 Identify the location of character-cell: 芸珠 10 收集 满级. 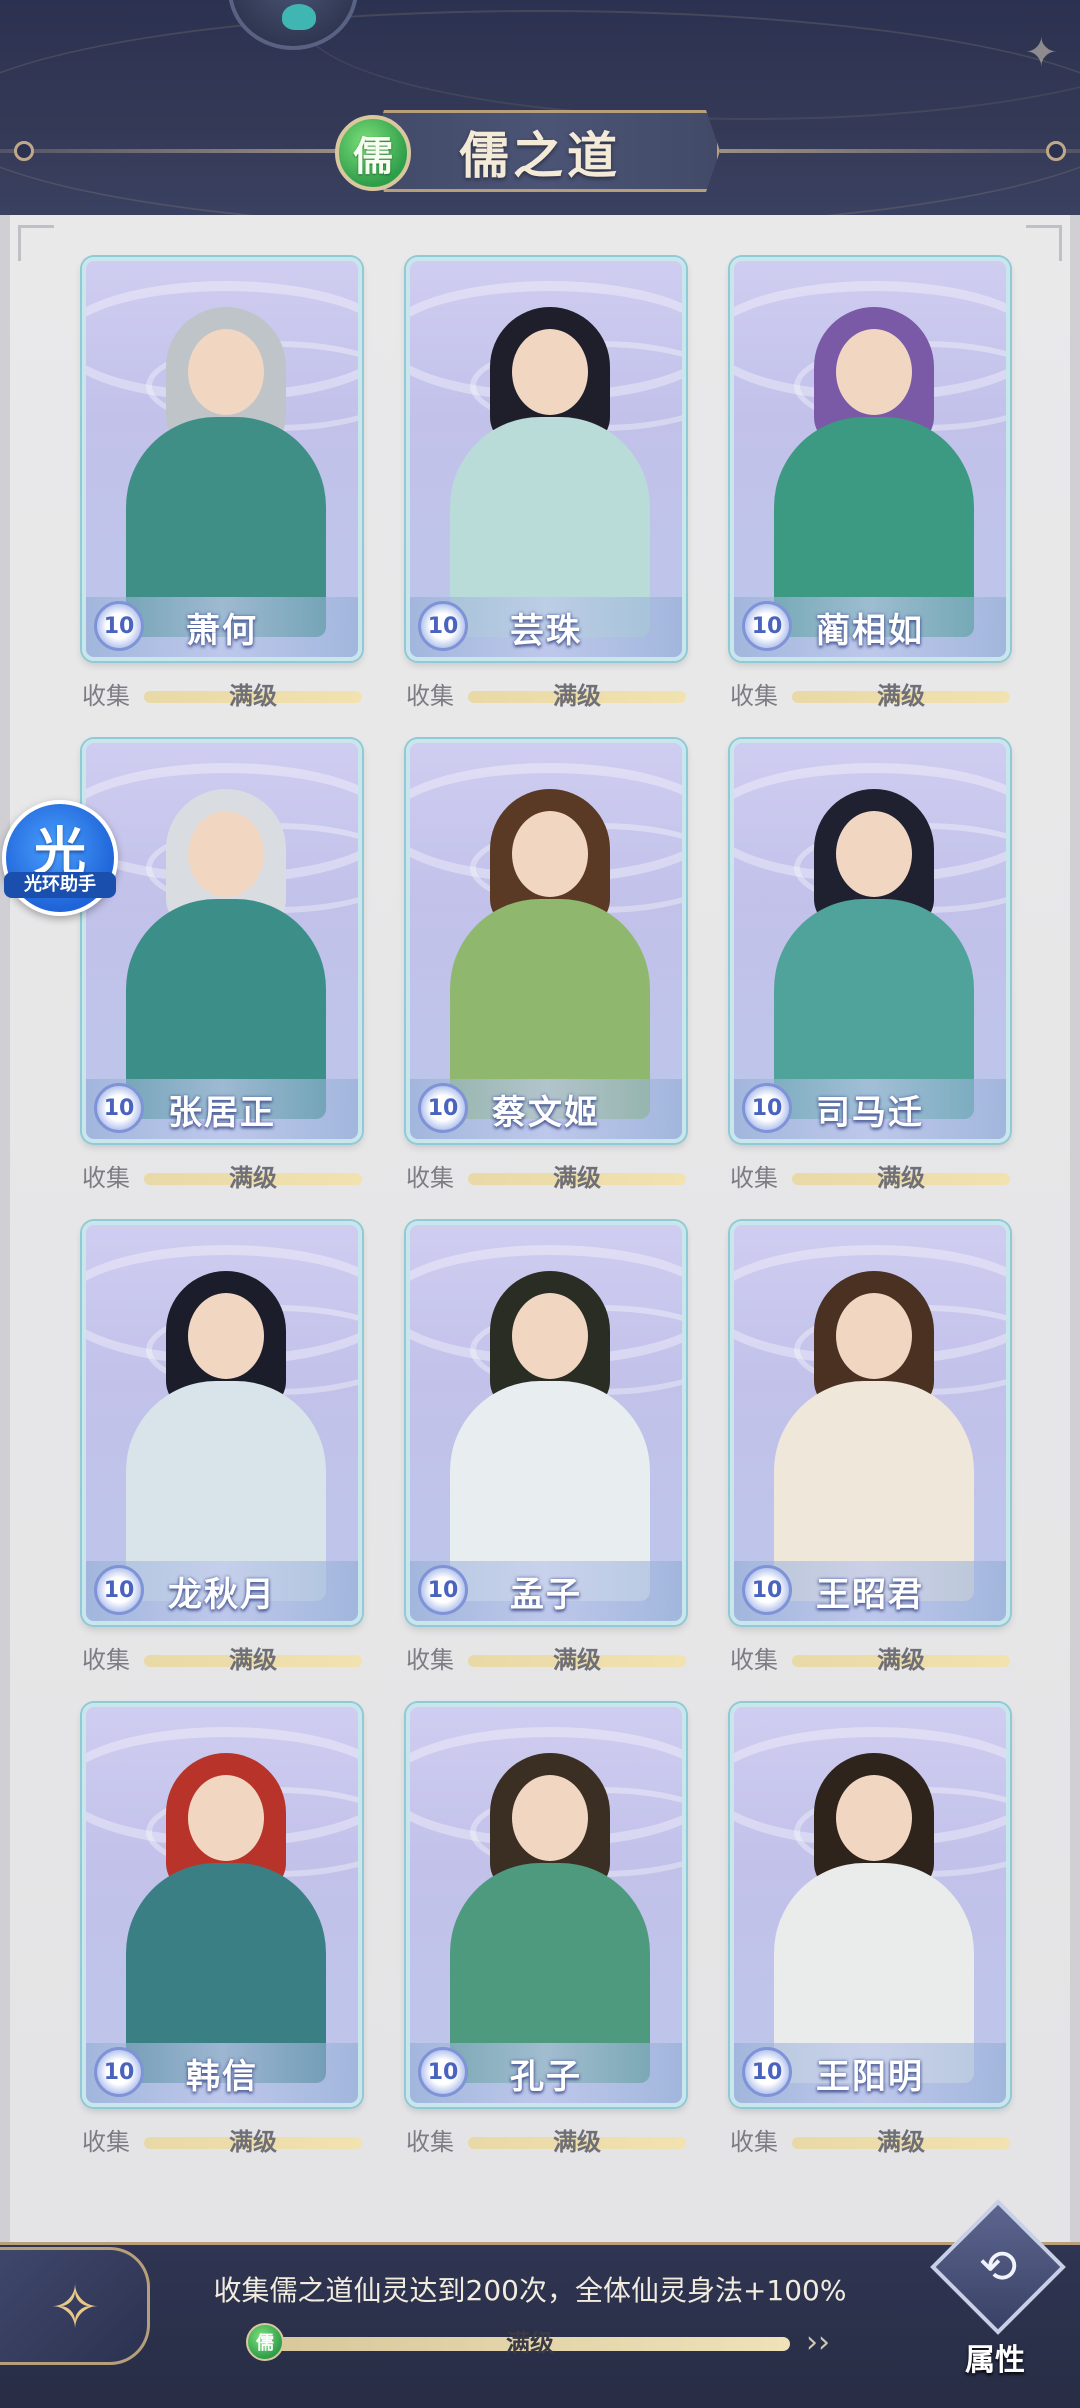
(551, 492).